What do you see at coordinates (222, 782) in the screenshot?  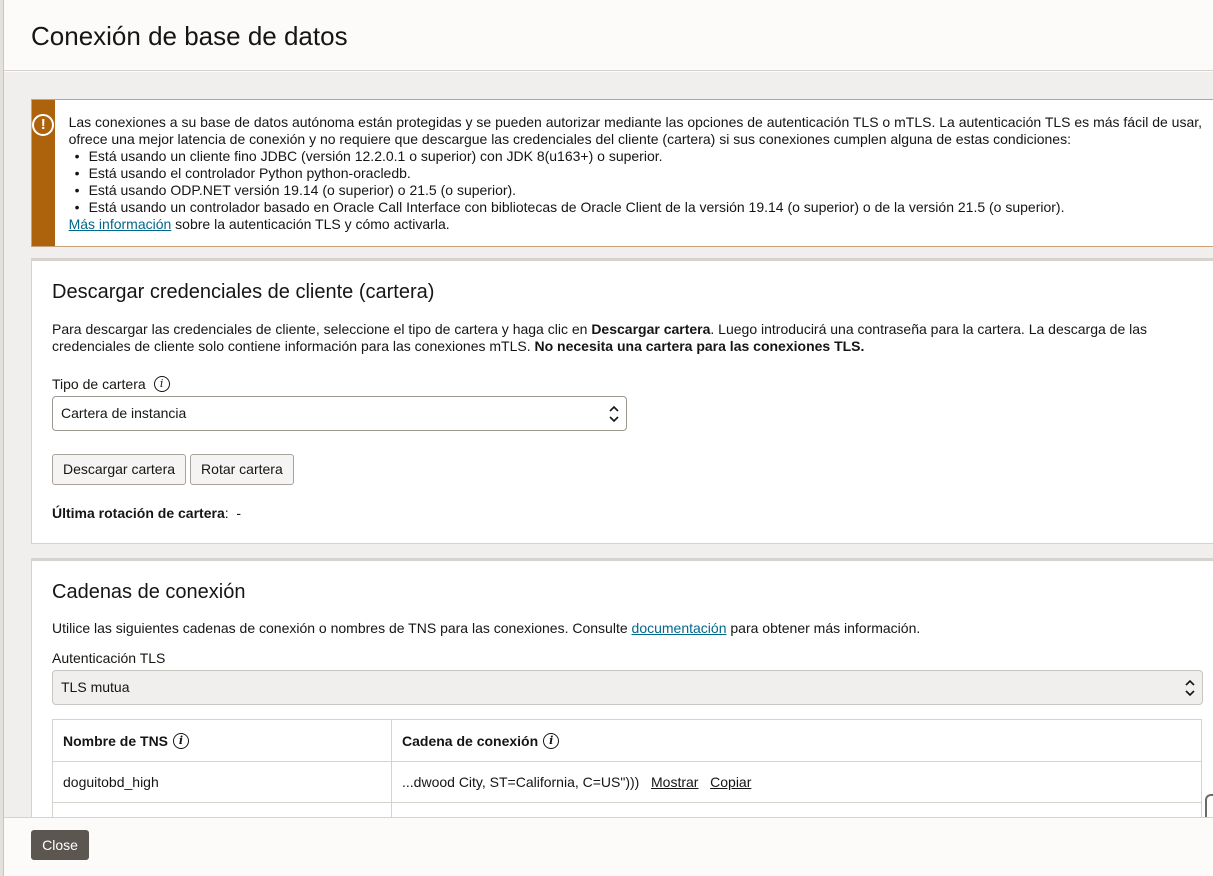 I see `tns-name-cell: doguitobd_high` at bounding box center [222, 782].